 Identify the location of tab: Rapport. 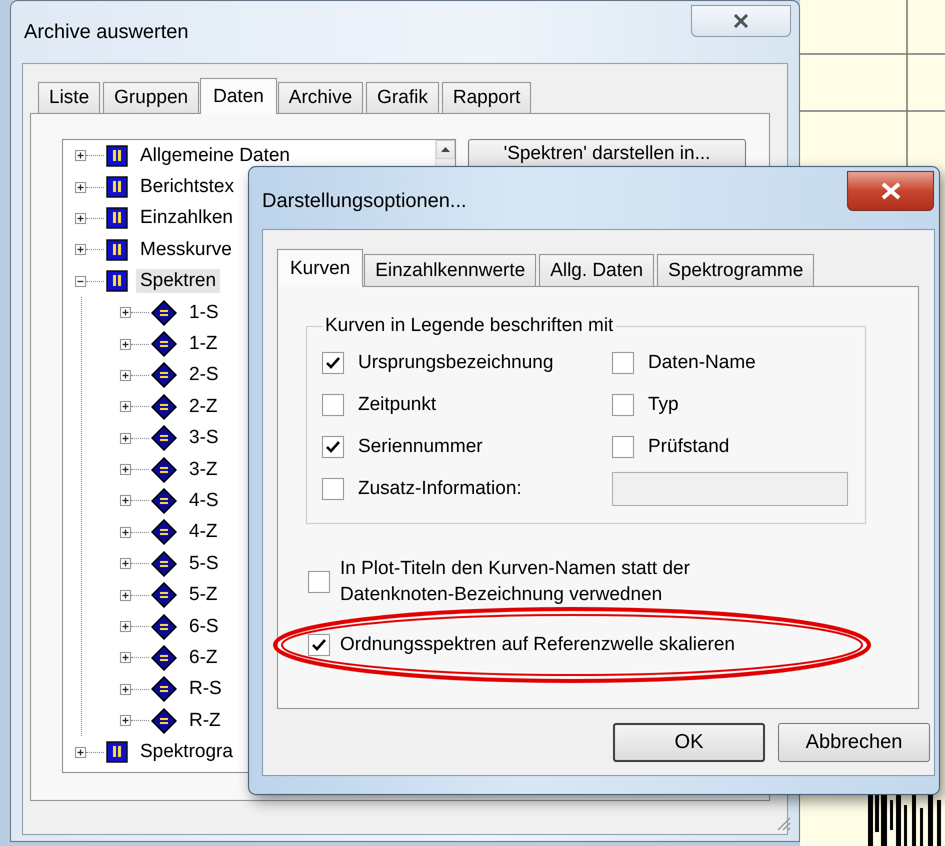
(487, 97).